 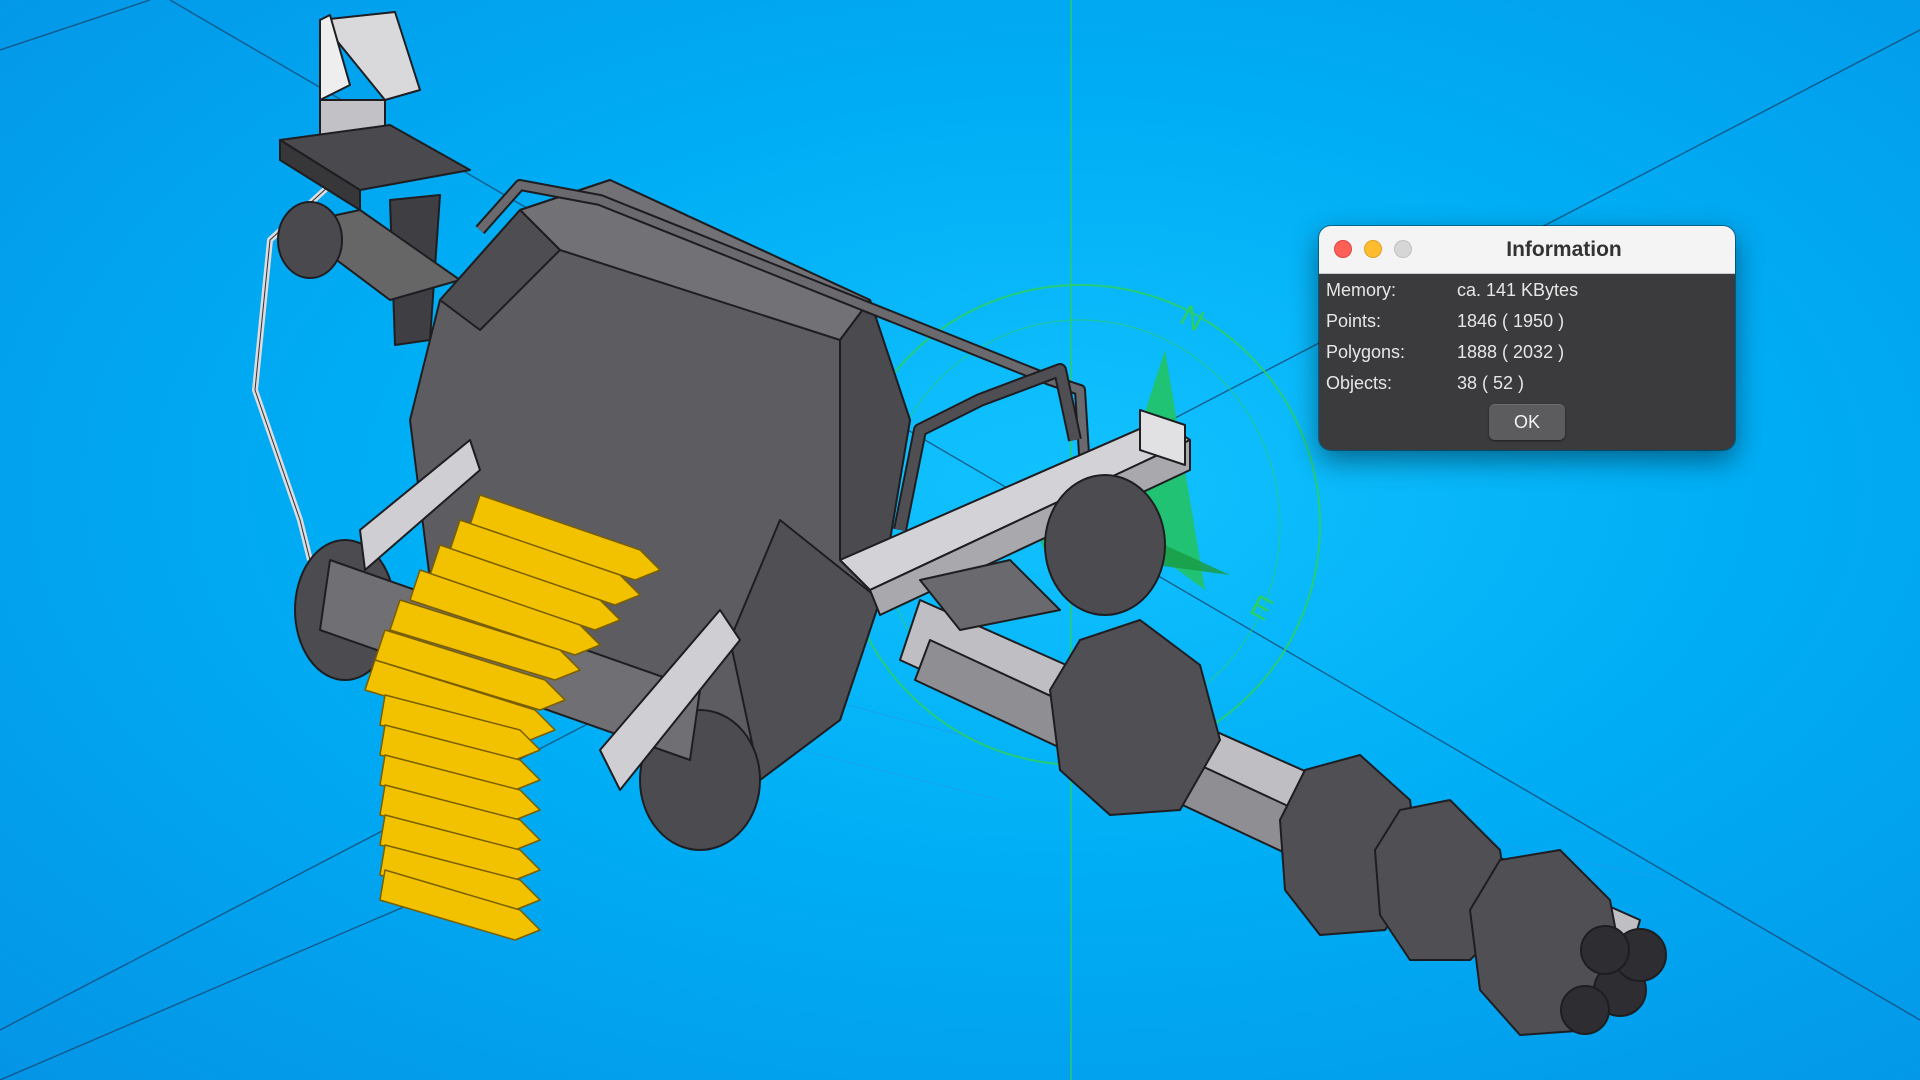 I want to click on polygons-row: Polygons: 1888 ( 2032 ), so click(x=1527, y=356).